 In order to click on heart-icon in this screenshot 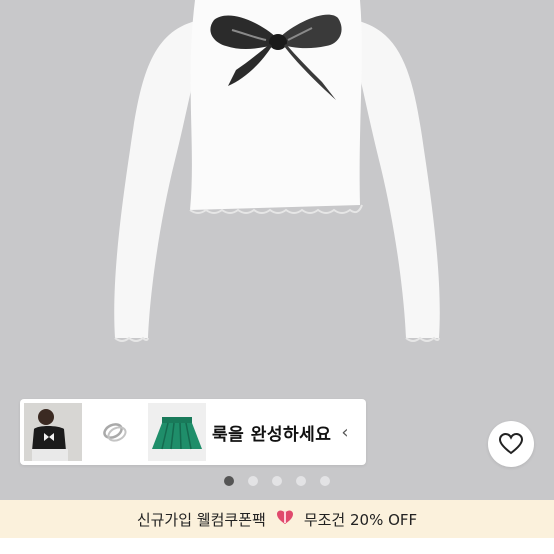, I will do `click(511, 444)`.